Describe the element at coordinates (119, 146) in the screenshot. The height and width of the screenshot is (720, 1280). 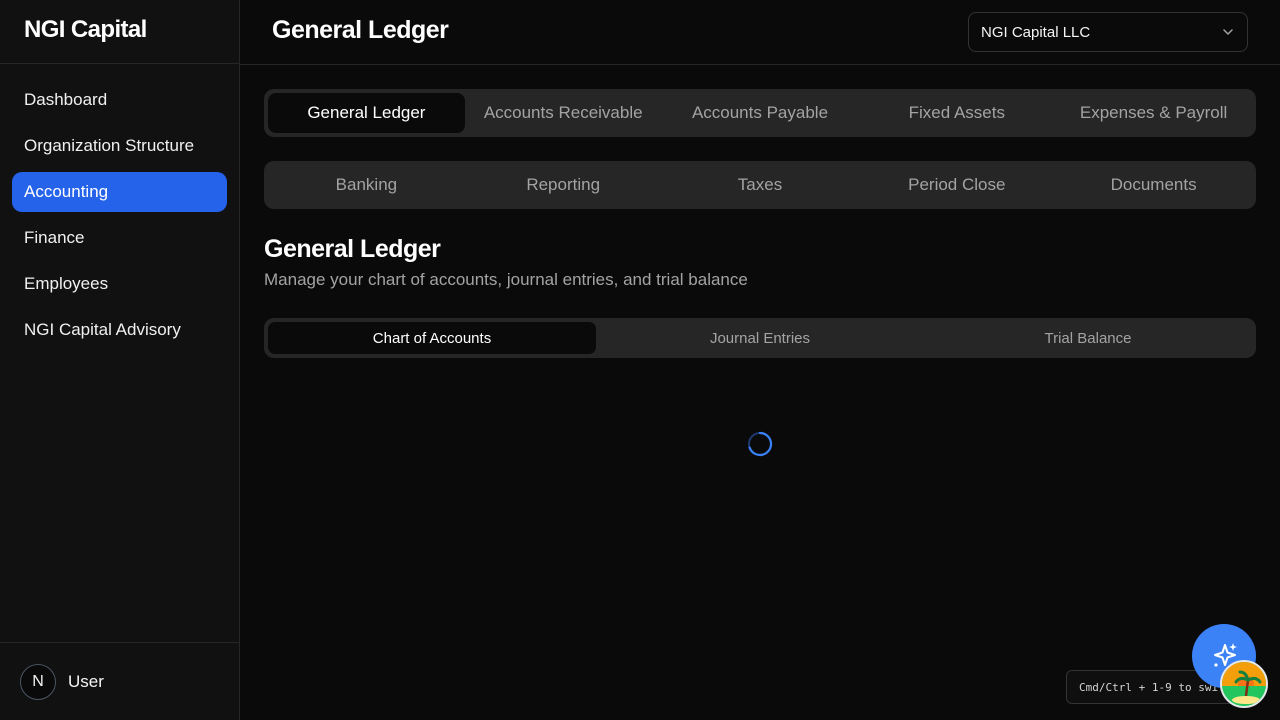
I see `sidebar-item-organization-structure: Organization Structure` at that location.